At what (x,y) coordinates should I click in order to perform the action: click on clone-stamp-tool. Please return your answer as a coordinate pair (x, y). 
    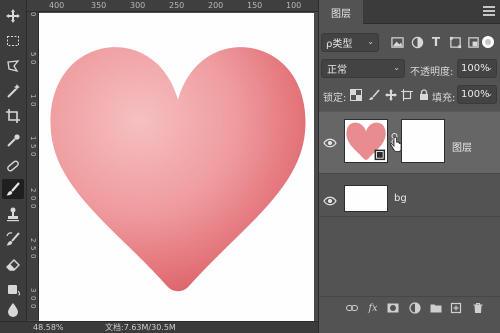
    Looking at the image, I should click on (13, 214).